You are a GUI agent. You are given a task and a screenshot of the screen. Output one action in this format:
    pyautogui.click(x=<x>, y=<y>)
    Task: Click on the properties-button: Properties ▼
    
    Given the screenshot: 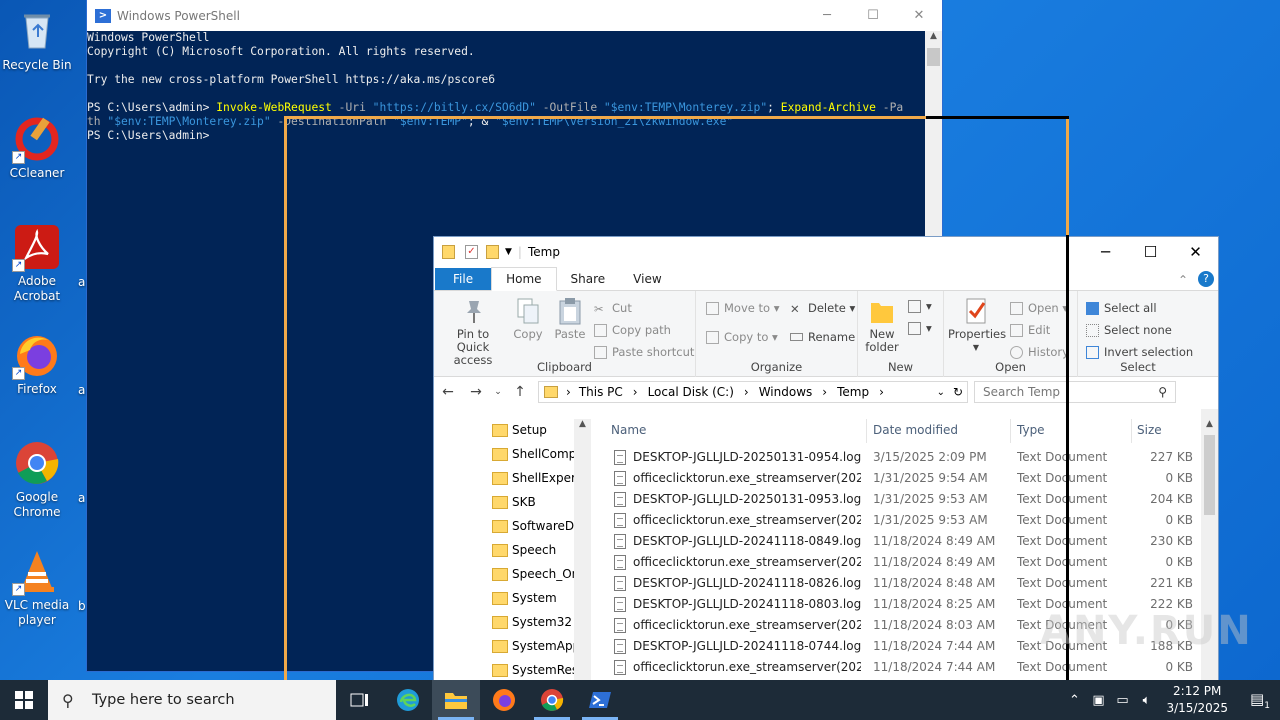 What is the action you would take?
    pyautogui.click(x=977, y=325)
    